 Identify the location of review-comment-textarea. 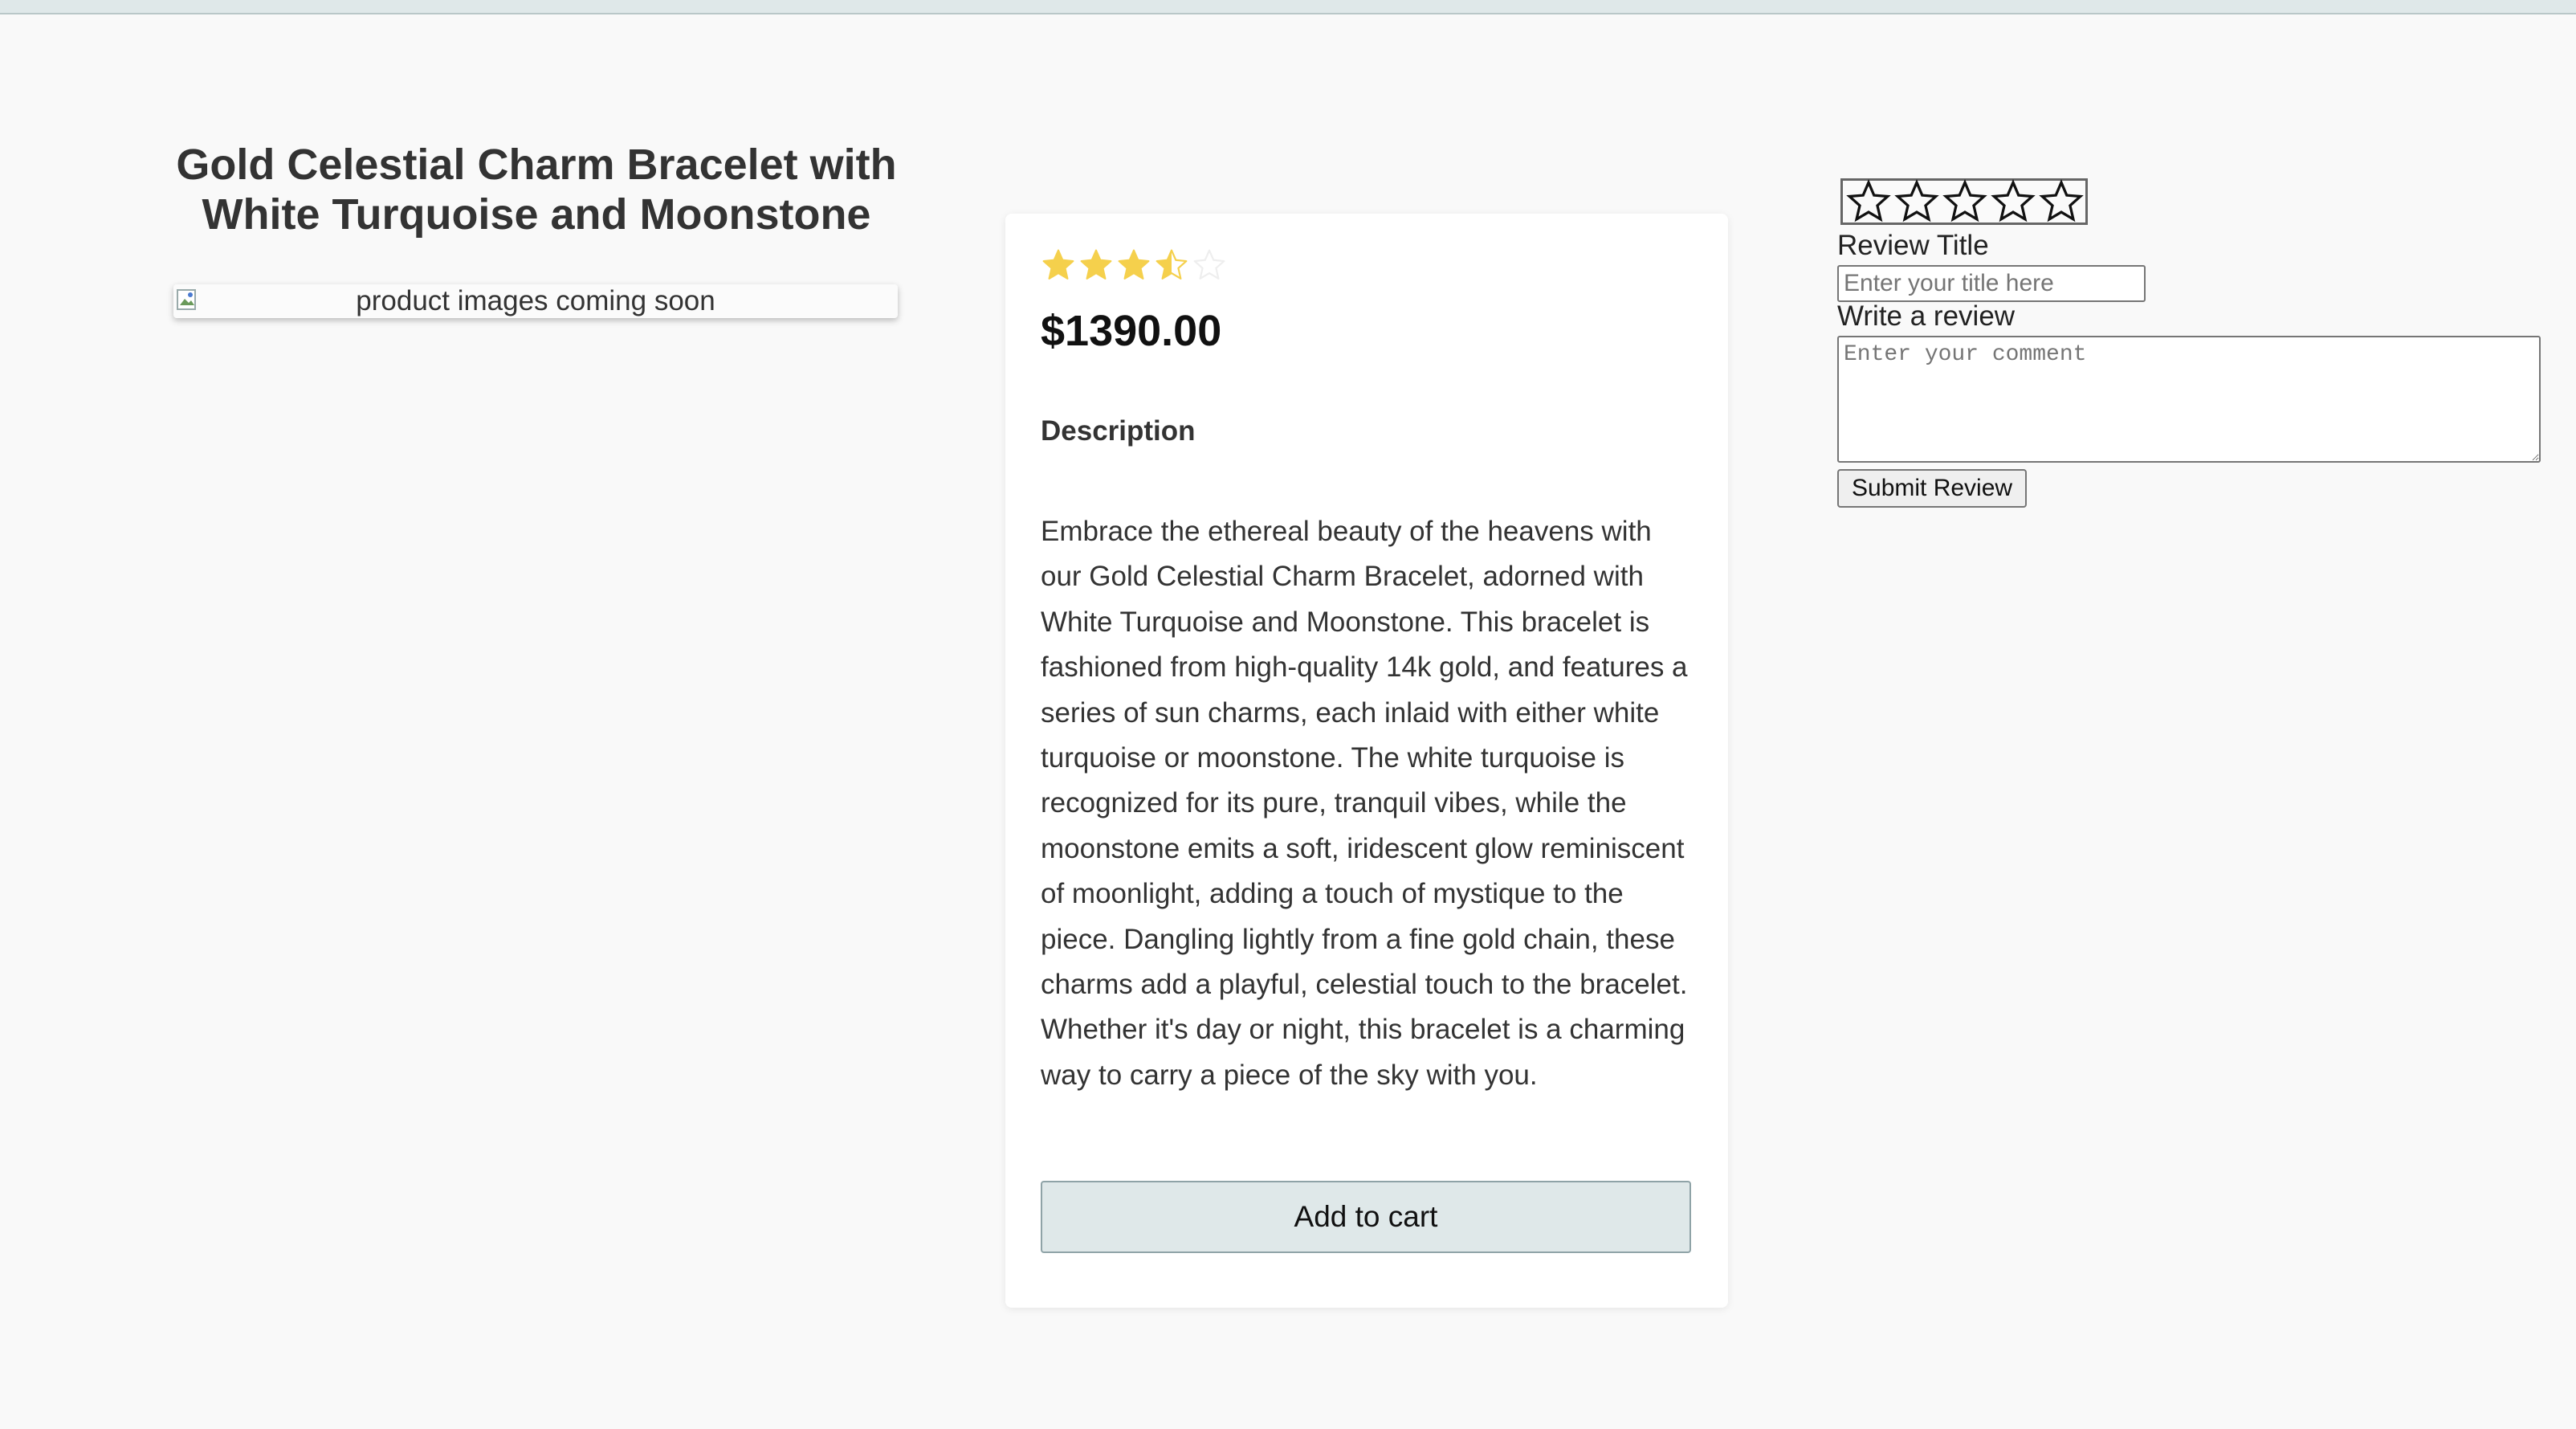
(2189, 399).